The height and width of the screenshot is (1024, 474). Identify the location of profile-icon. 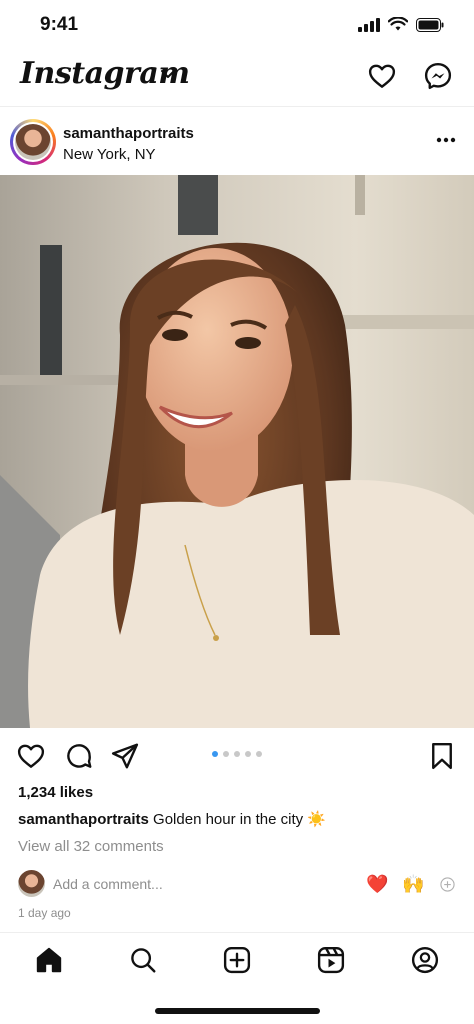
(425, 960).